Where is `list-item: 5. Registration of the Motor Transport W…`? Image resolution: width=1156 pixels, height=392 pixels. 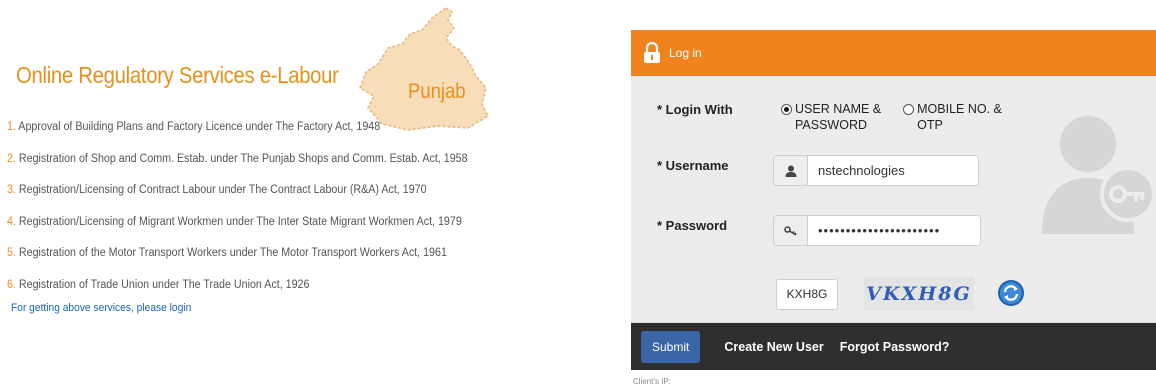 list-item: 5. Registration of the Motor Transport W… is located at coordinates (237, 263).